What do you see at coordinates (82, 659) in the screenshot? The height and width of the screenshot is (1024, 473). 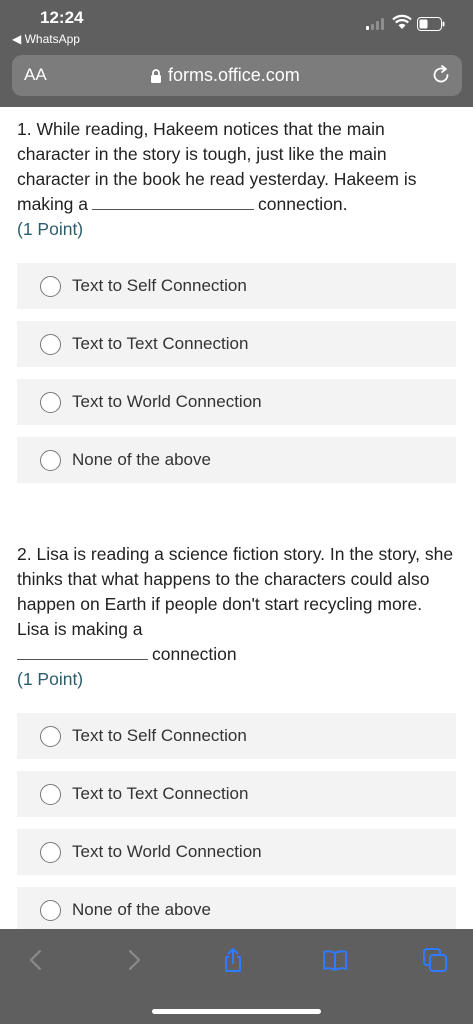 I see `question-2-blank` at bounding box center [82, 659].